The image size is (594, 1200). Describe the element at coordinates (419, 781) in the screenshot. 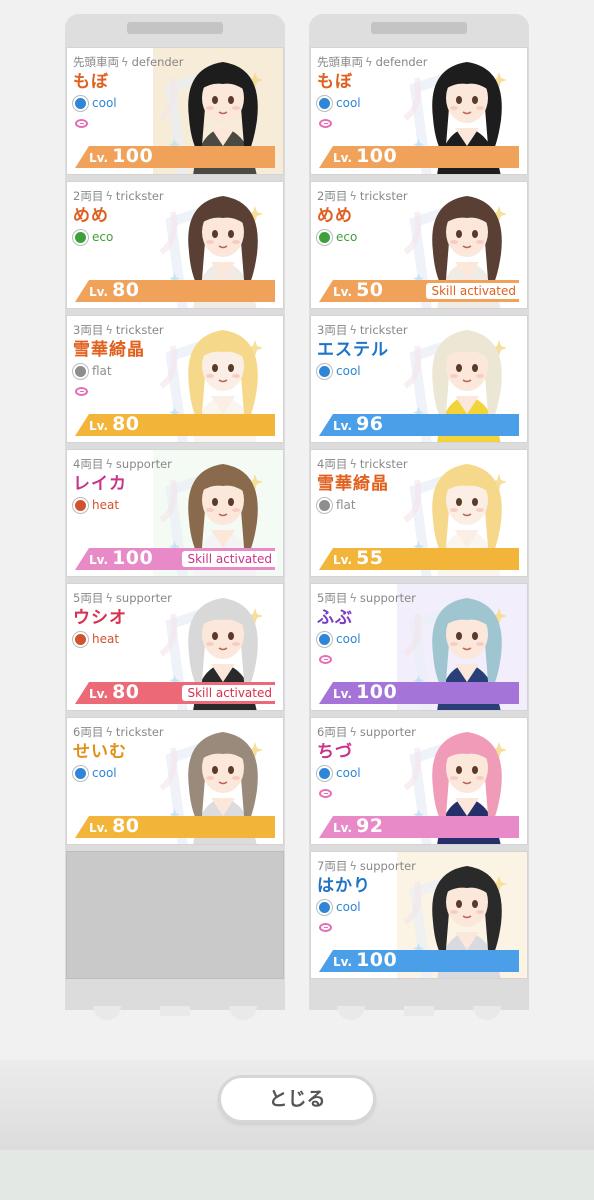

I see `character-card: 6両目 ϟ supporter ちづ cool Lv. 92` at that location.